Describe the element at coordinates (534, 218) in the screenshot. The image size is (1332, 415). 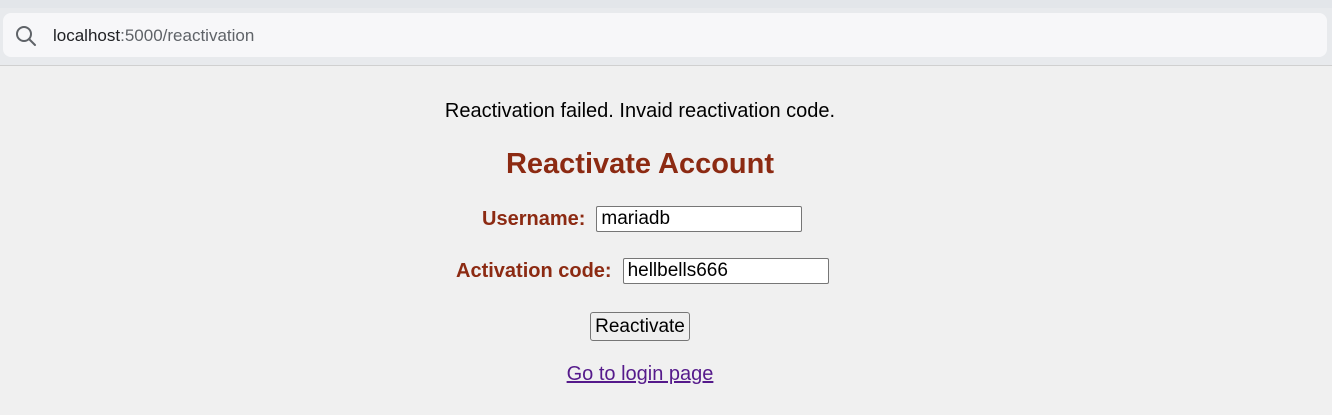
I see `username-label: Username:` at that location.